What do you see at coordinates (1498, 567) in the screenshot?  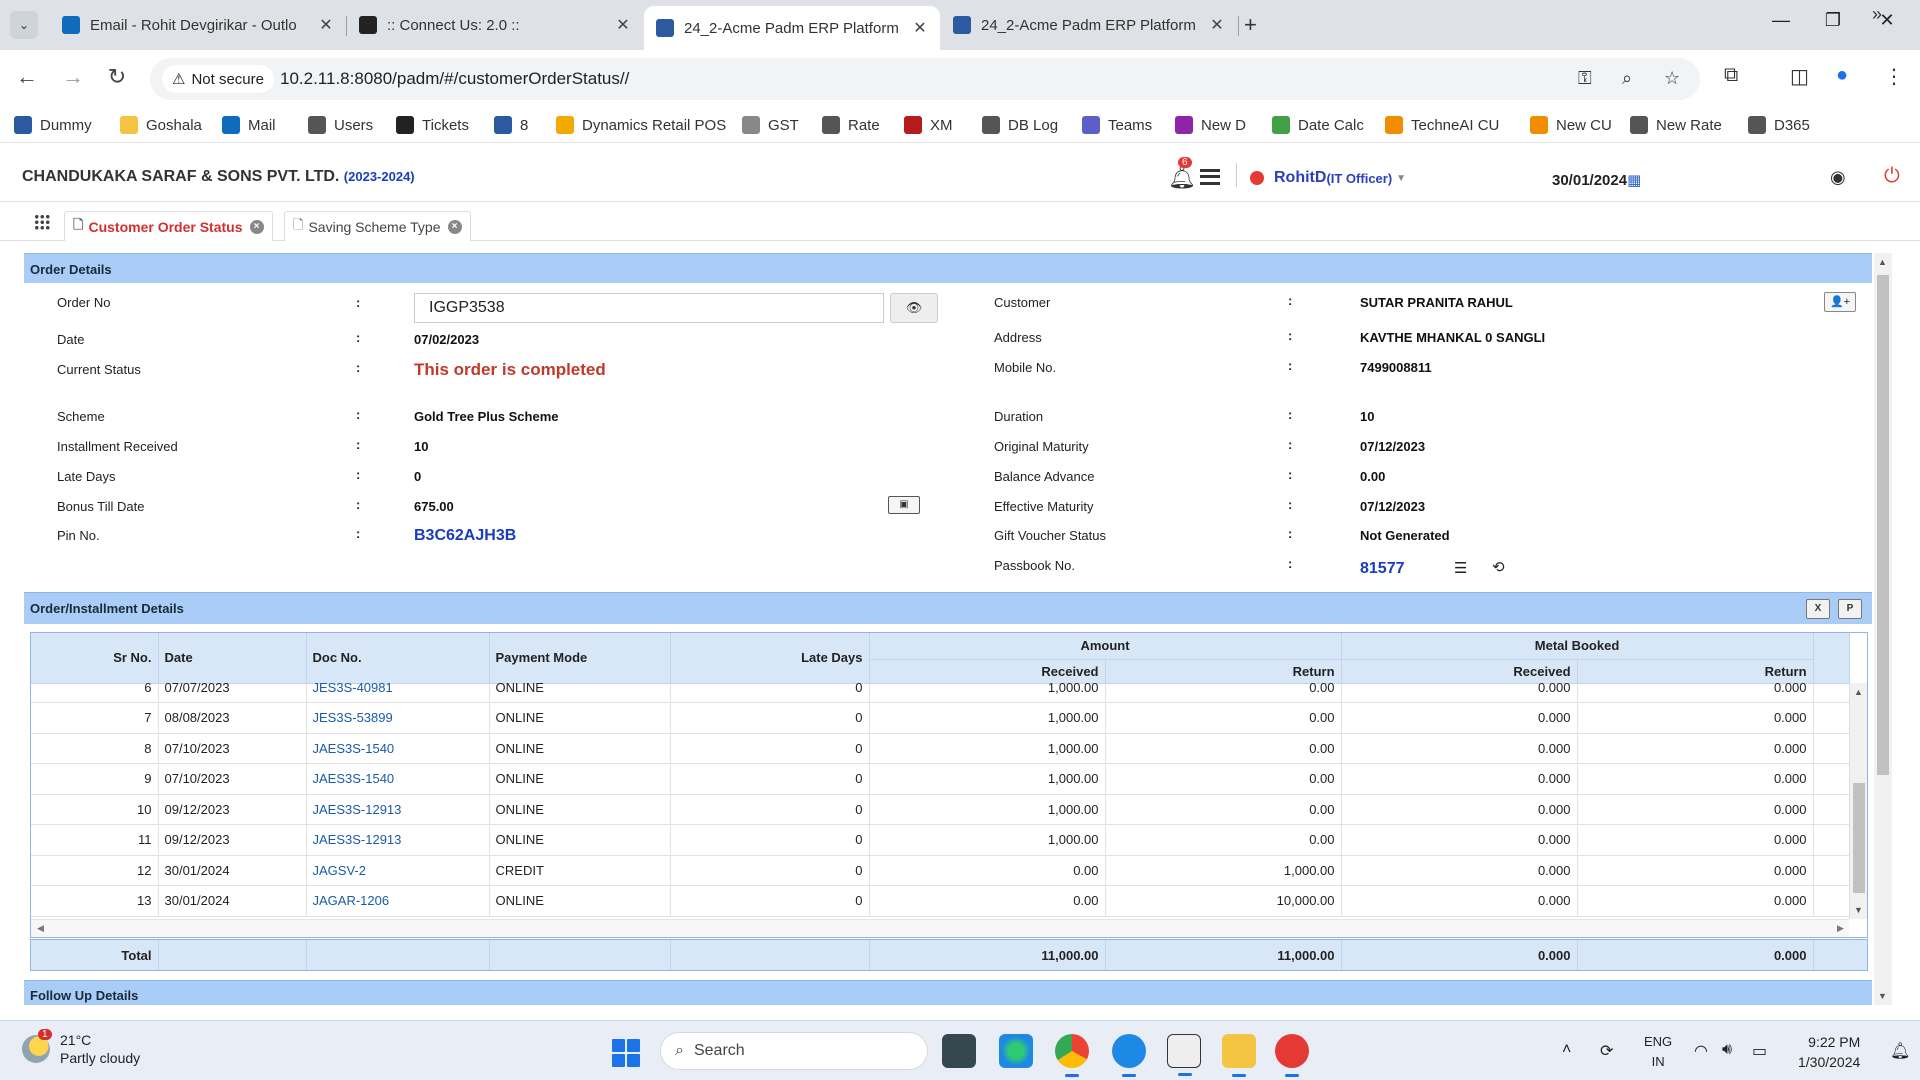 I see `history-icon: ⟲` at bounding box center [1498, 567].